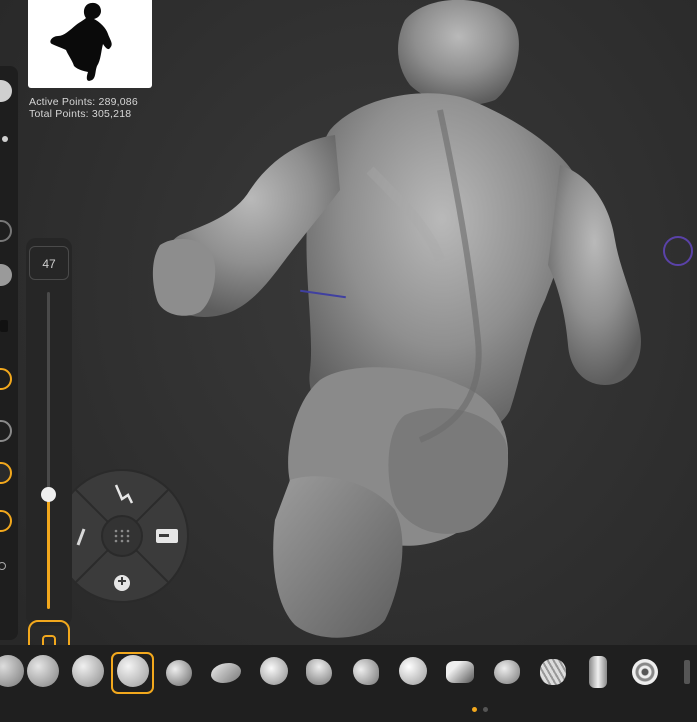 This screenshot has height=722, width=697. I want to click on silhouette-preview, so click(90, 44).